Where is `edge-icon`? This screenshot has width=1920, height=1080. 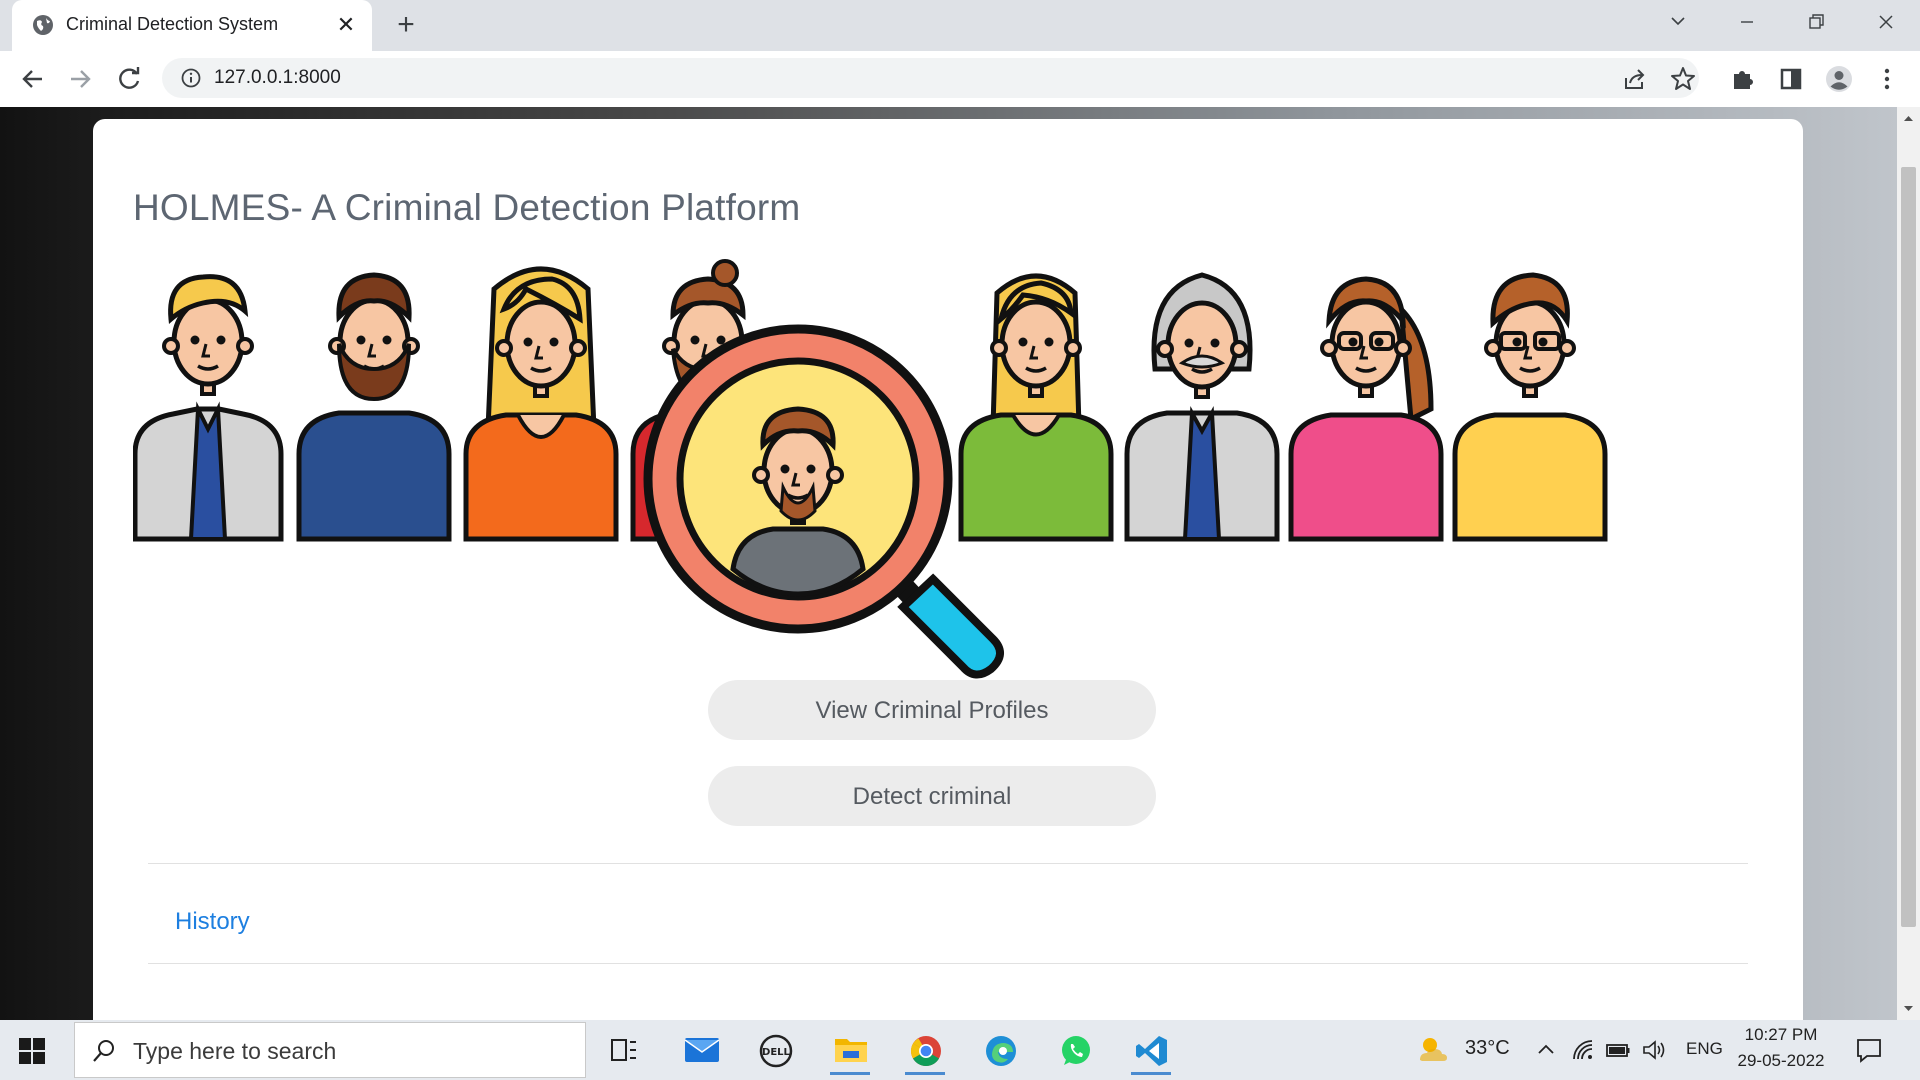
edge-icon is located at coordinates (1000, 1050).